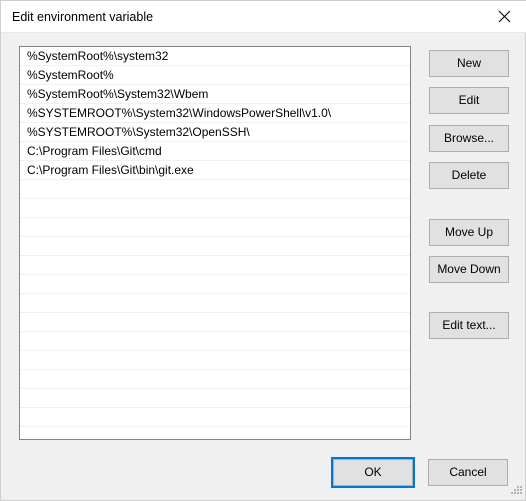 This screenshot has width=526, height=501. What do you see at coordinates (215, 132) in the screenshot?
I see `list-item: %SYSTEMROOT%\System32\OpenSSH\` at bounding box center [215, 132].